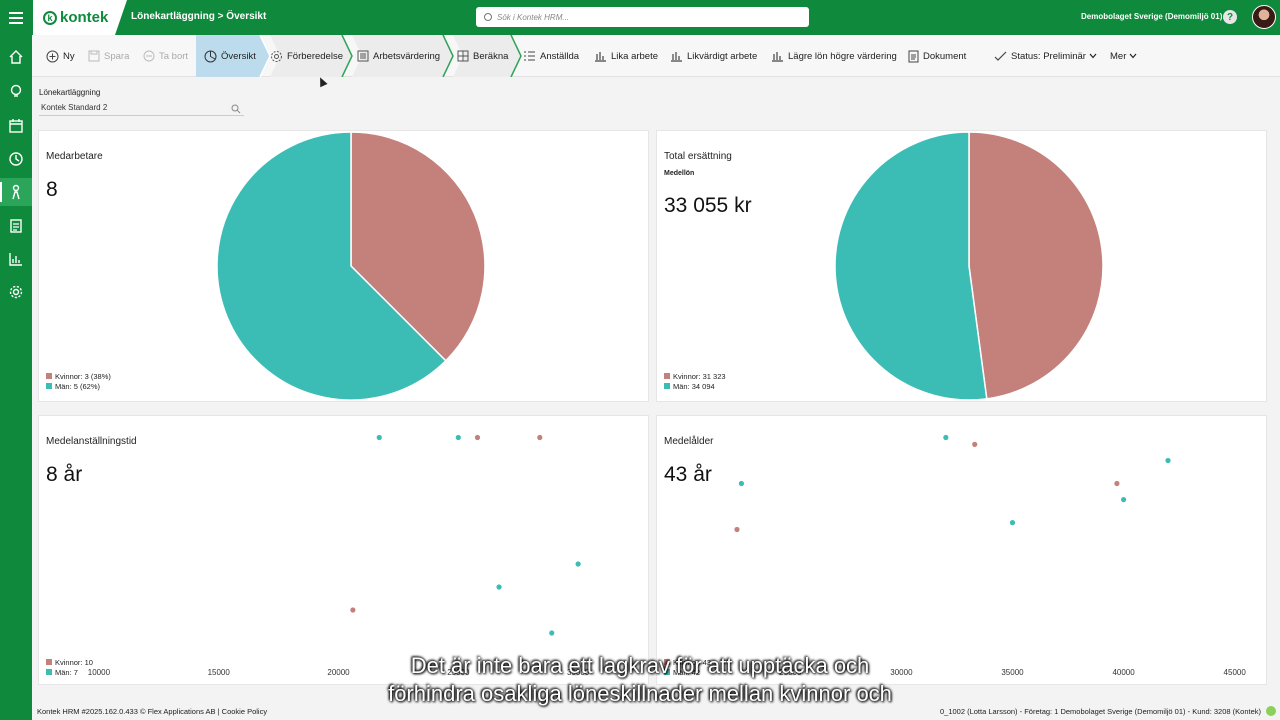  Describe the element at coordinates (78, 386) in the screenshot. I see `legend-men: Män: 5 (62%)` at that location.